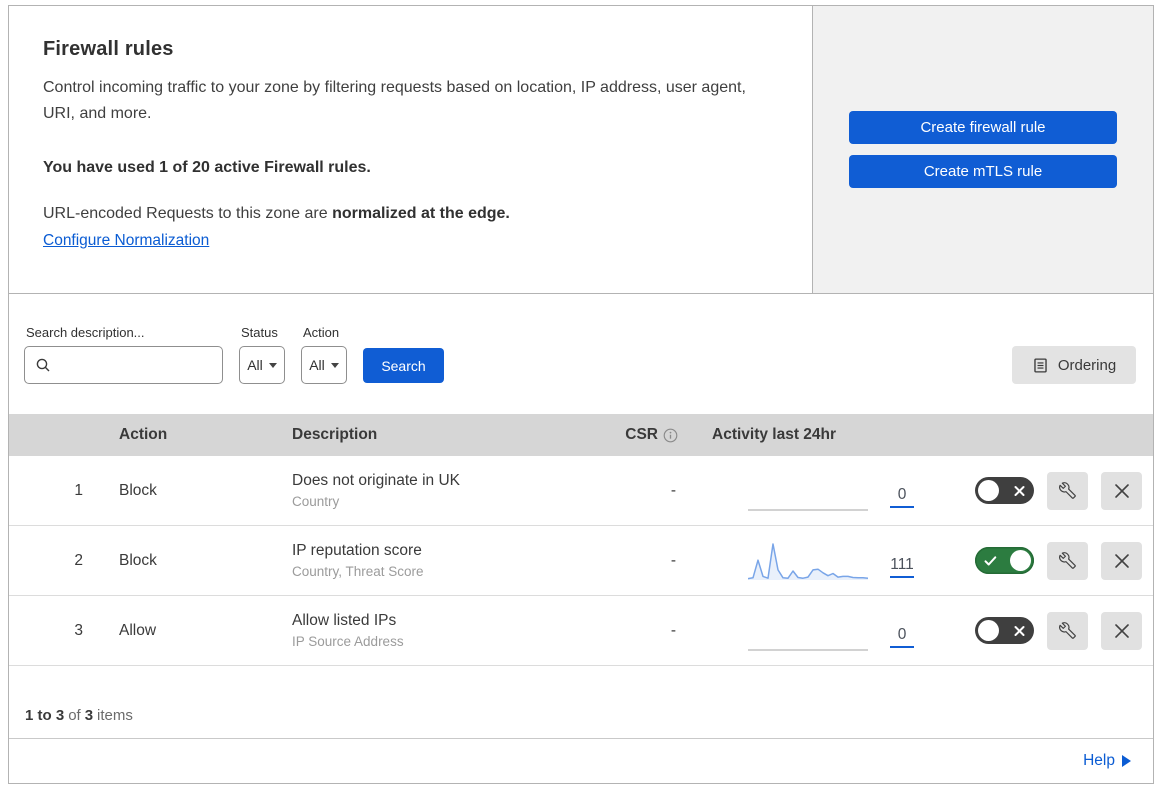  I want to click on activity-count-link: 111, so click(902, 567).